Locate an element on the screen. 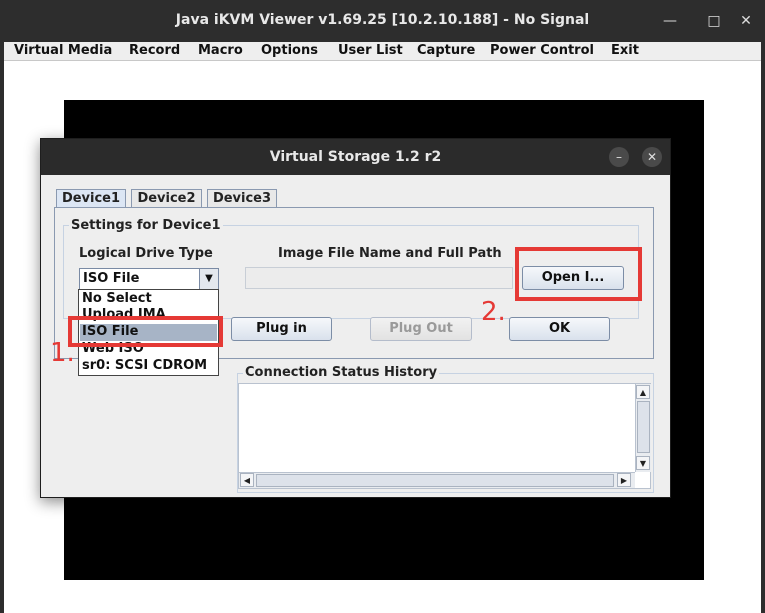  minimize-icon: — is located at coordinates (670, 21).